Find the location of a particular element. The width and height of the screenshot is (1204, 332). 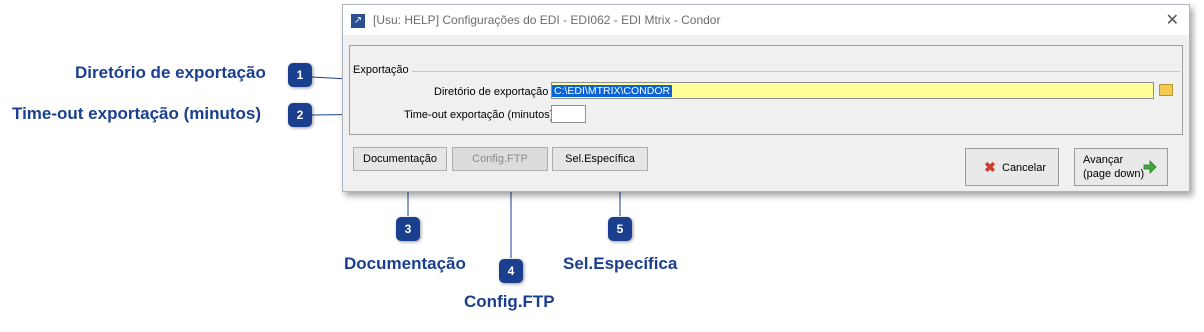

group-divider is located at coordinates (766, 71).